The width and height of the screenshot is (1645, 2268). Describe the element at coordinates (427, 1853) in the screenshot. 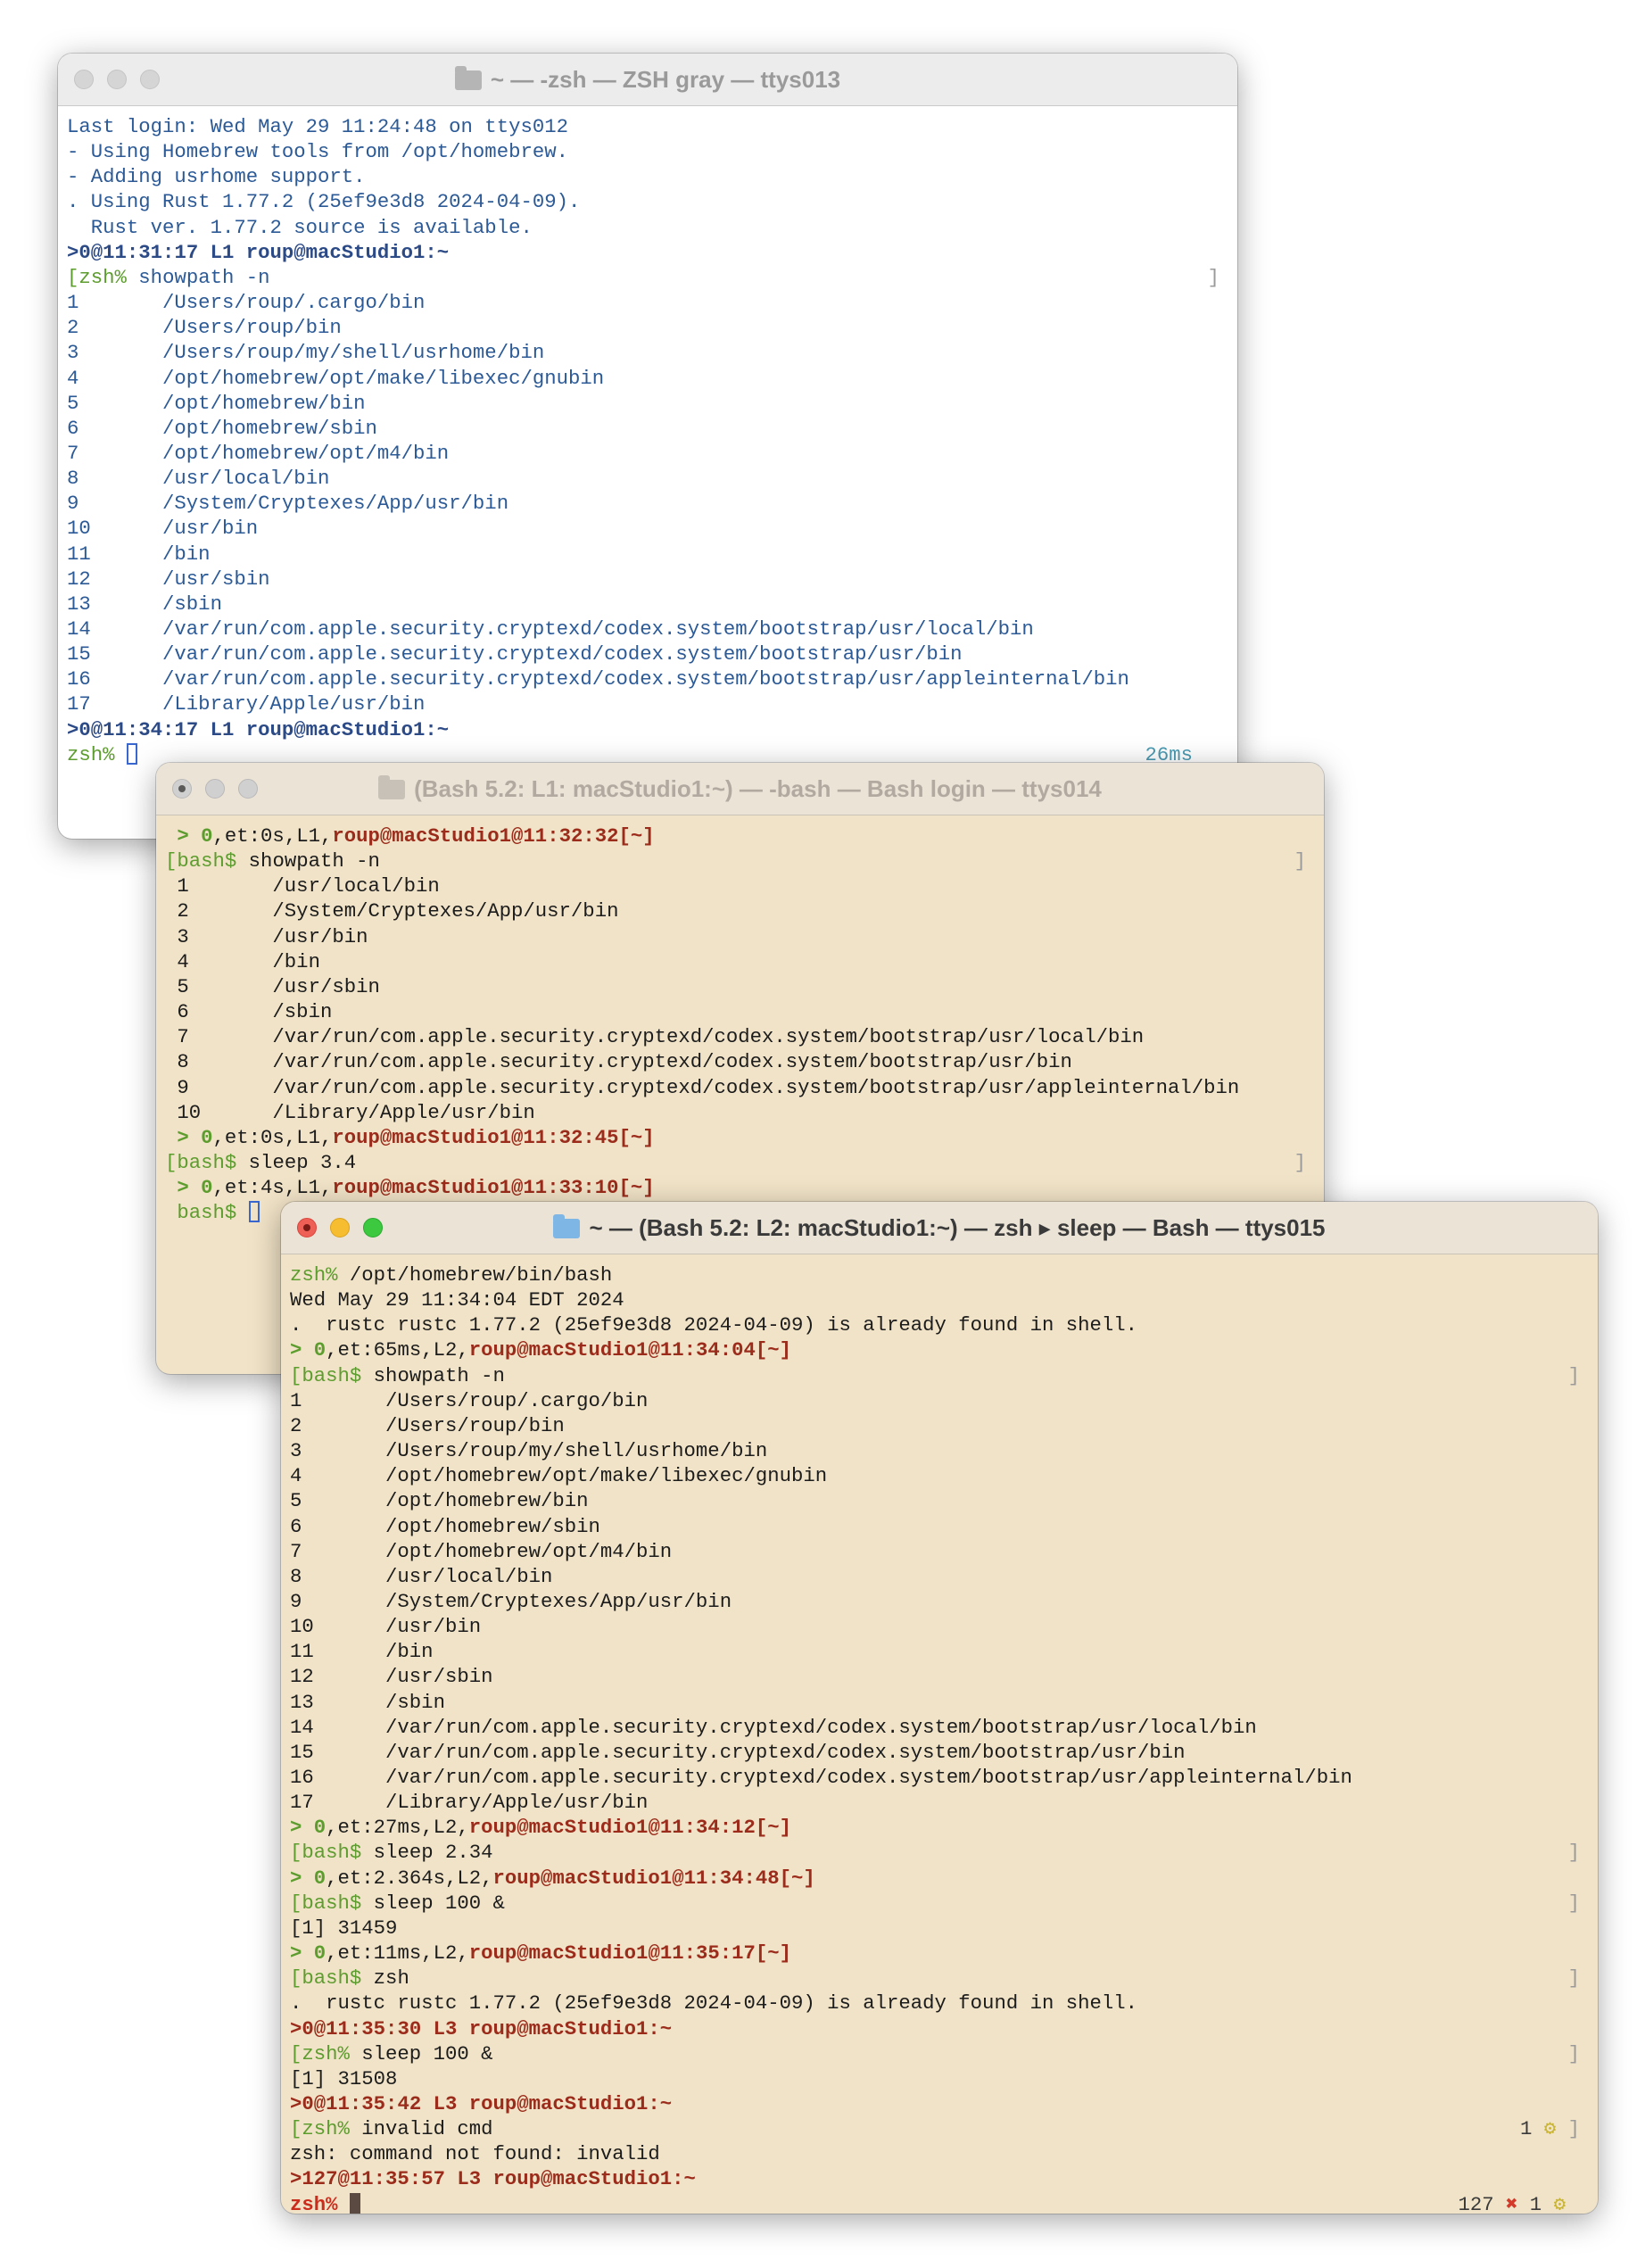

I see `terminal-text: sleep 2.34` at that location.